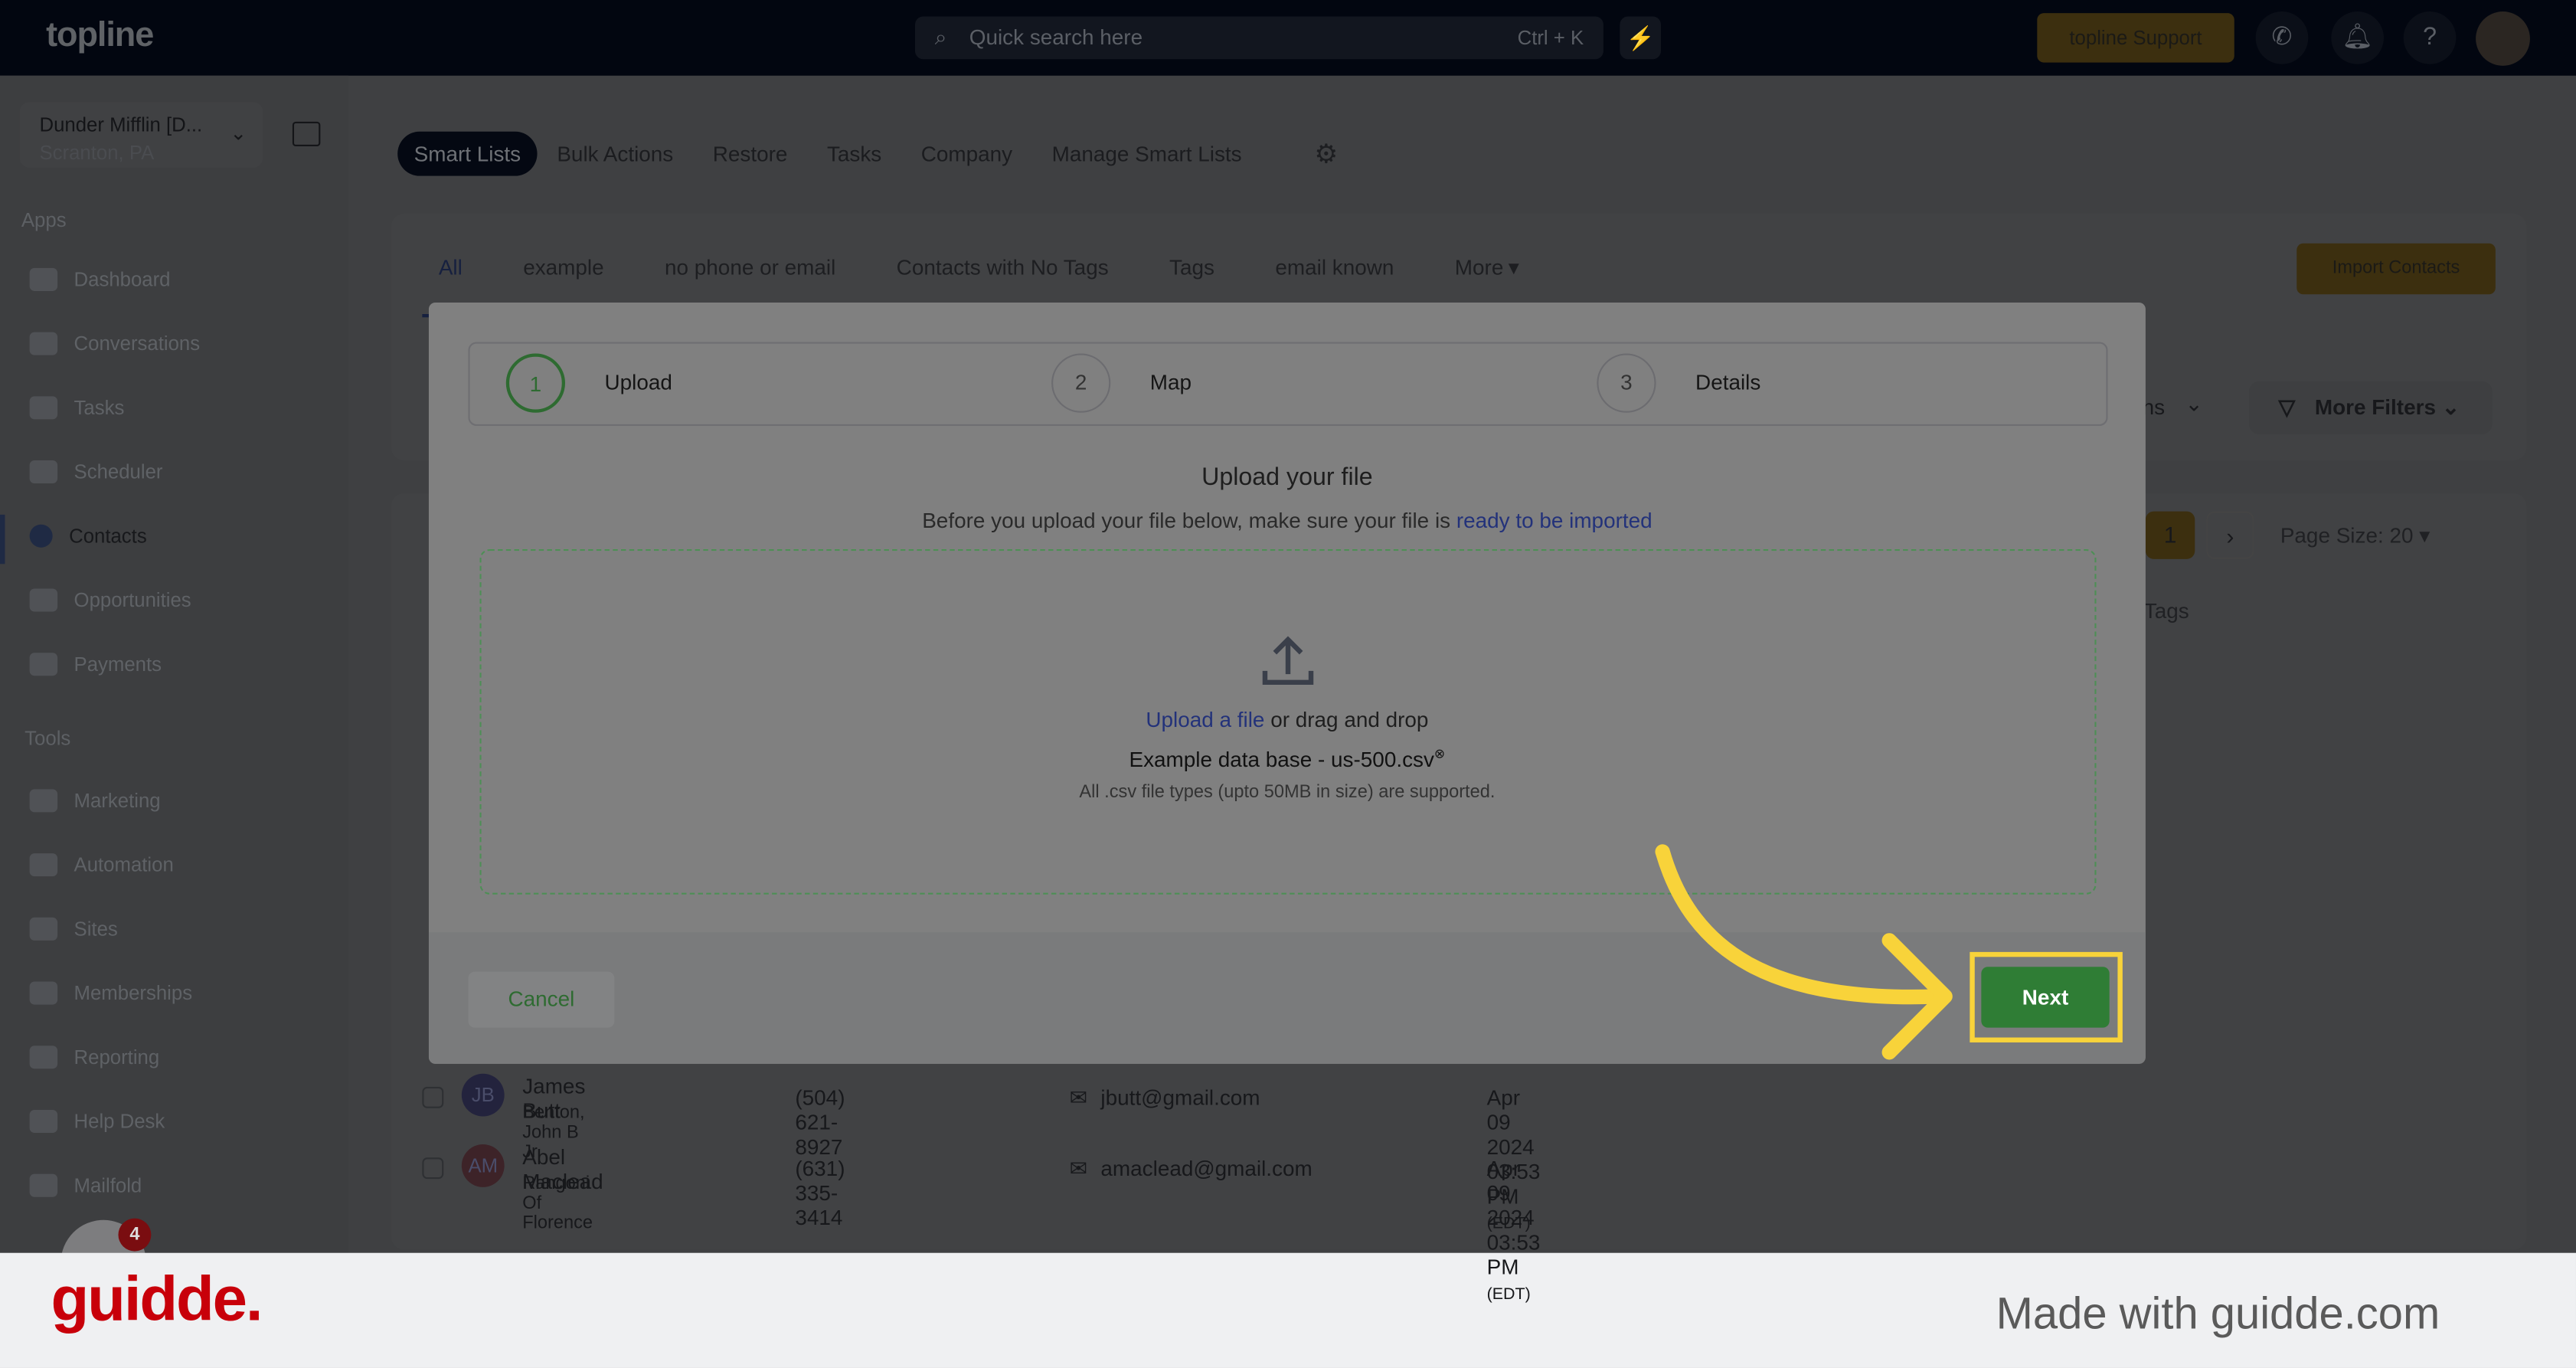 The image size is (2576, 1368). What do you see at coordinates (88, 536) in the screenshot?
I see `sidebar-item-contacts: Contacts` at bounding box center [88, 536].